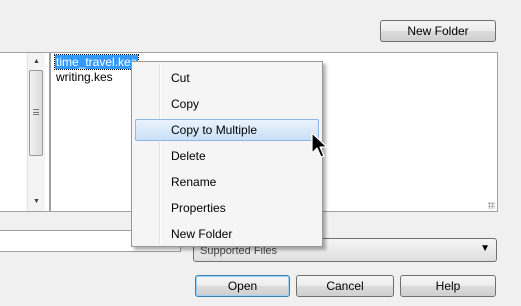 Image resolution: width=521 pixels, height=306 pixels. What do you see at coordinates (345, 286) in the screenshot?
I see `cancel-button: Cancel` at bounding box center [345, 286].